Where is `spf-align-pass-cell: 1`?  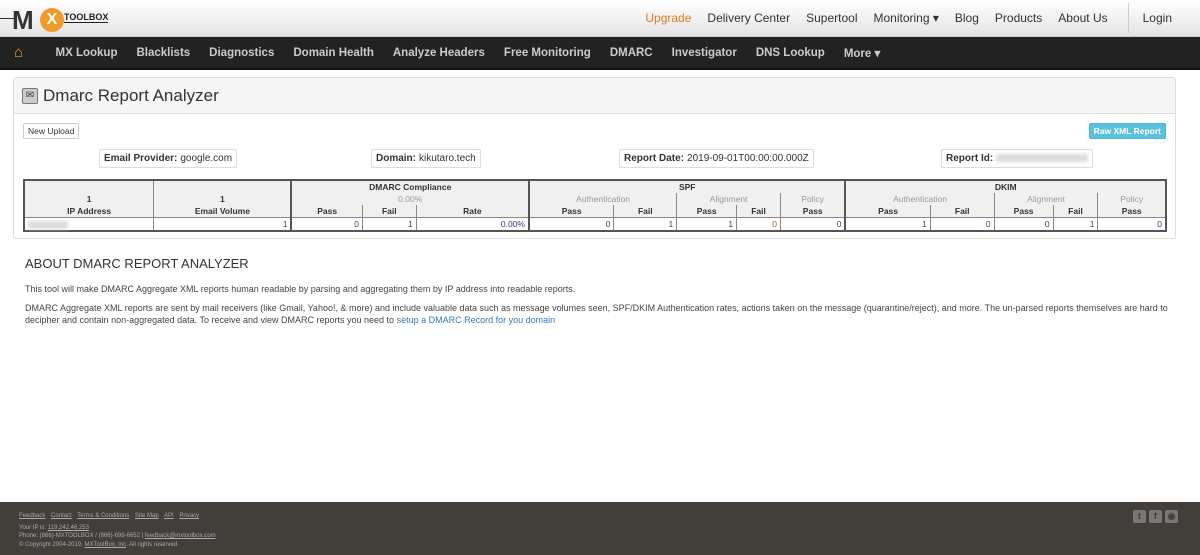
spf-align-pass-cell: 1 is located at coordinates (707, 224).